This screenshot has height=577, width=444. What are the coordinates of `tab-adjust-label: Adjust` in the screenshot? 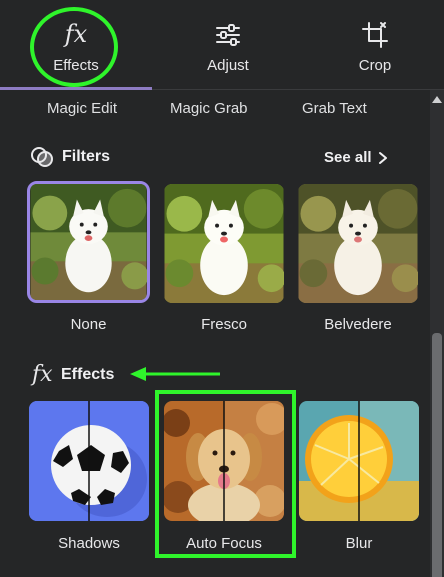 It's located at (228, 65).